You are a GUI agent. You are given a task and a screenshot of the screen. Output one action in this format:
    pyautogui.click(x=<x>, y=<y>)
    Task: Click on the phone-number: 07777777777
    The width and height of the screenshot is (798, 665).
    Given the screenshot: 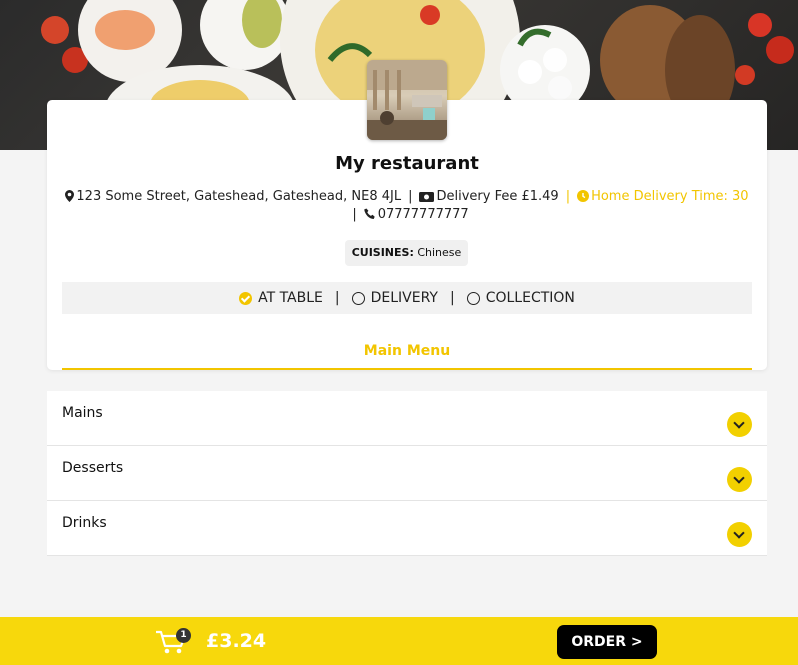 What is the action you would take?
    pyautogui.click(x=423, y=214)
    